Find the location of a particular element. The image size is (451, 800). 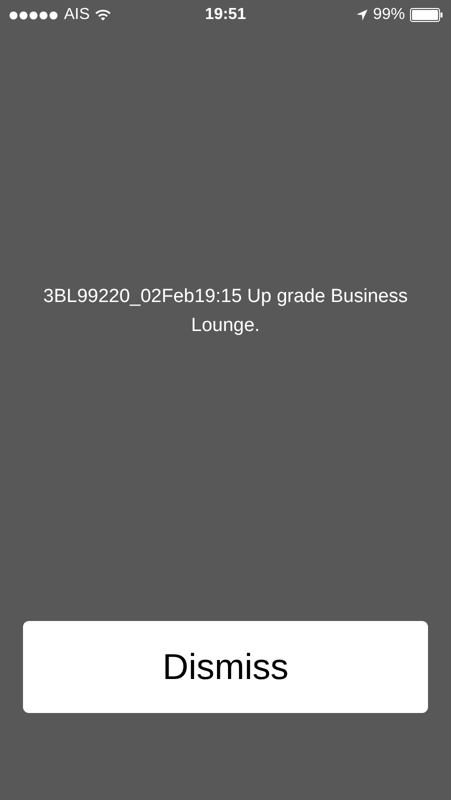

signal-icon is located at coordinates (34, 15).